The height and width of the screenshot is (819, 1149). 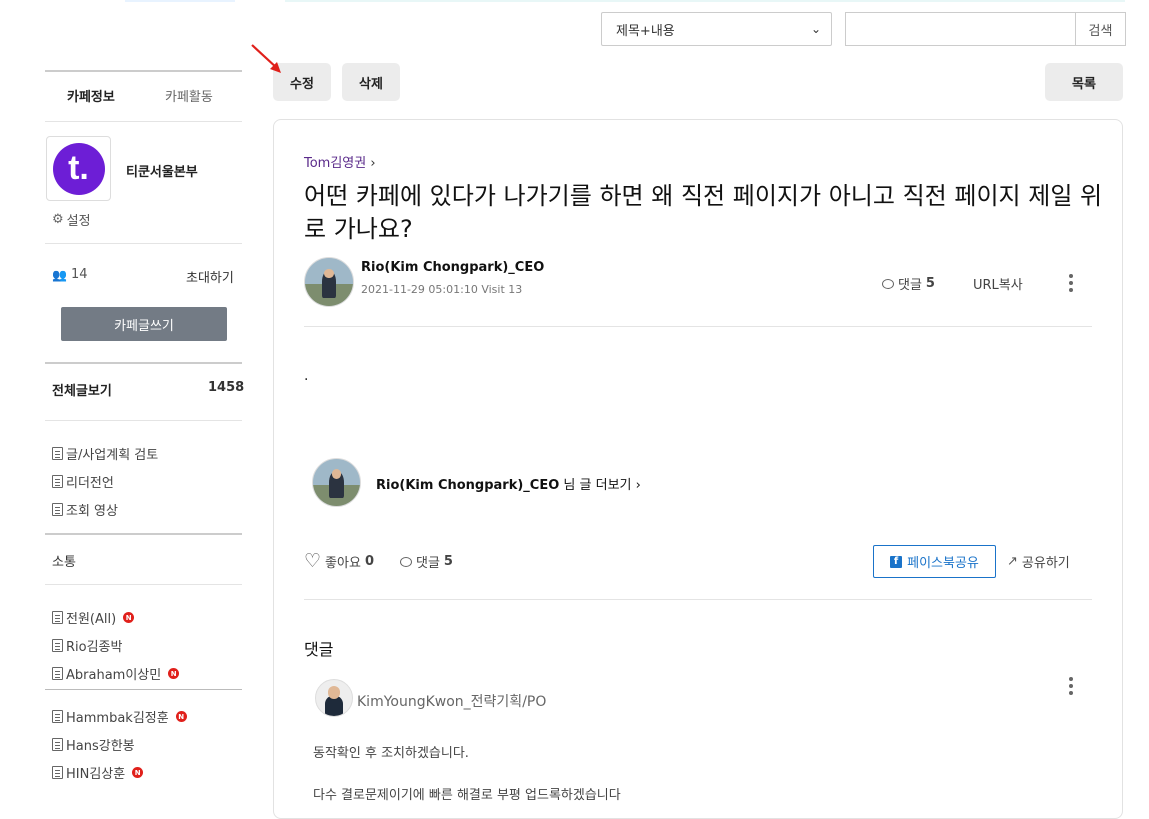 I want to click on more-options-icon, so click(x=1071, y=283).